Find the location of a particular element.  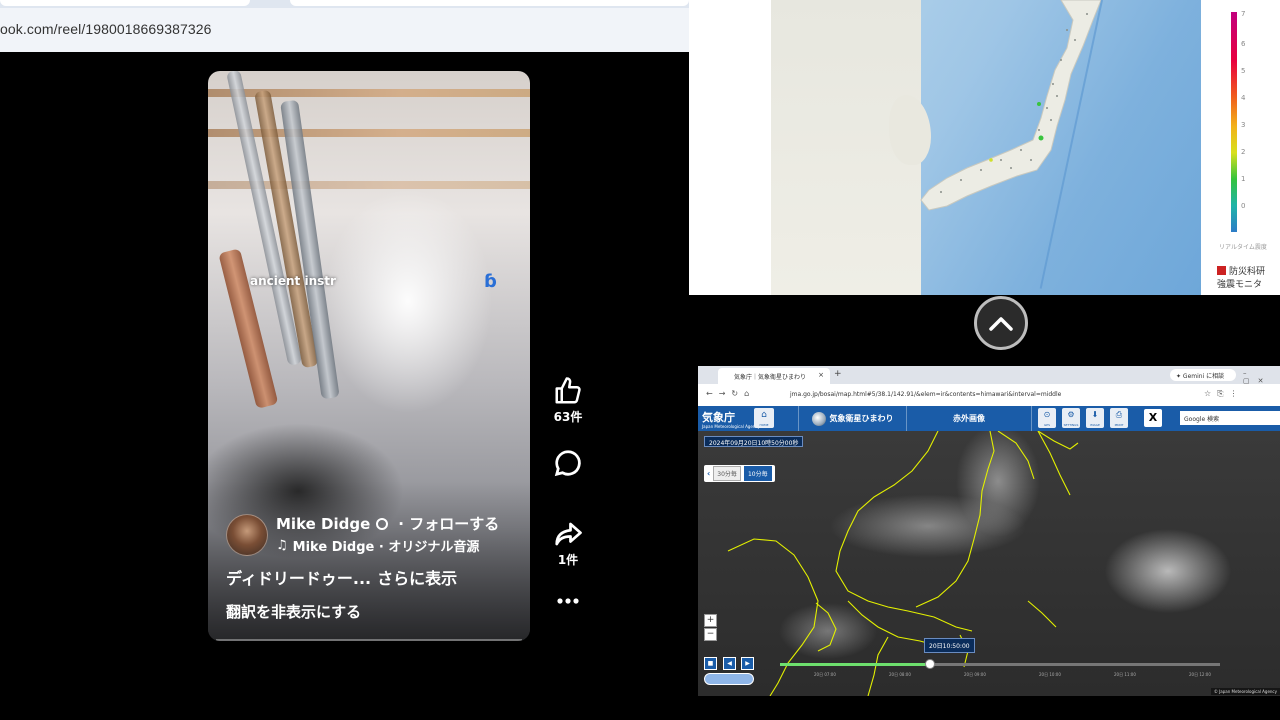

like-button: 63件 is located at coordinates (568, 400).